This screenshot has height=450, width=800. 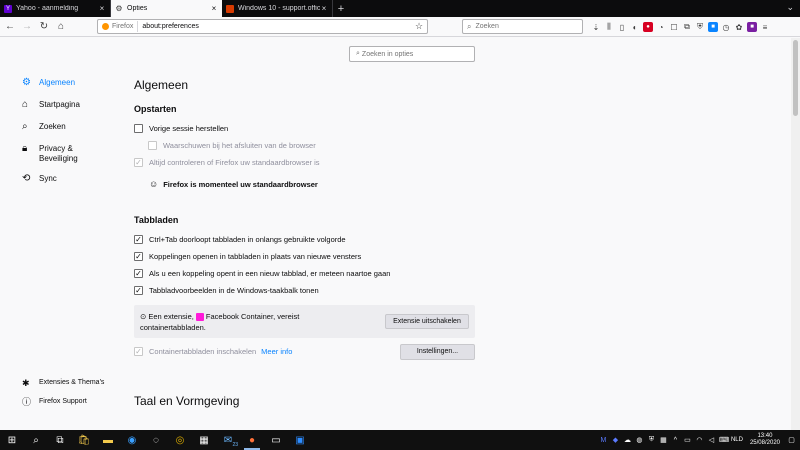 What do you see at coordinates (166, 8) in the screenshot?
I see `tab-opties: ⚙ Opties ×` at bounding box center [166, 8].